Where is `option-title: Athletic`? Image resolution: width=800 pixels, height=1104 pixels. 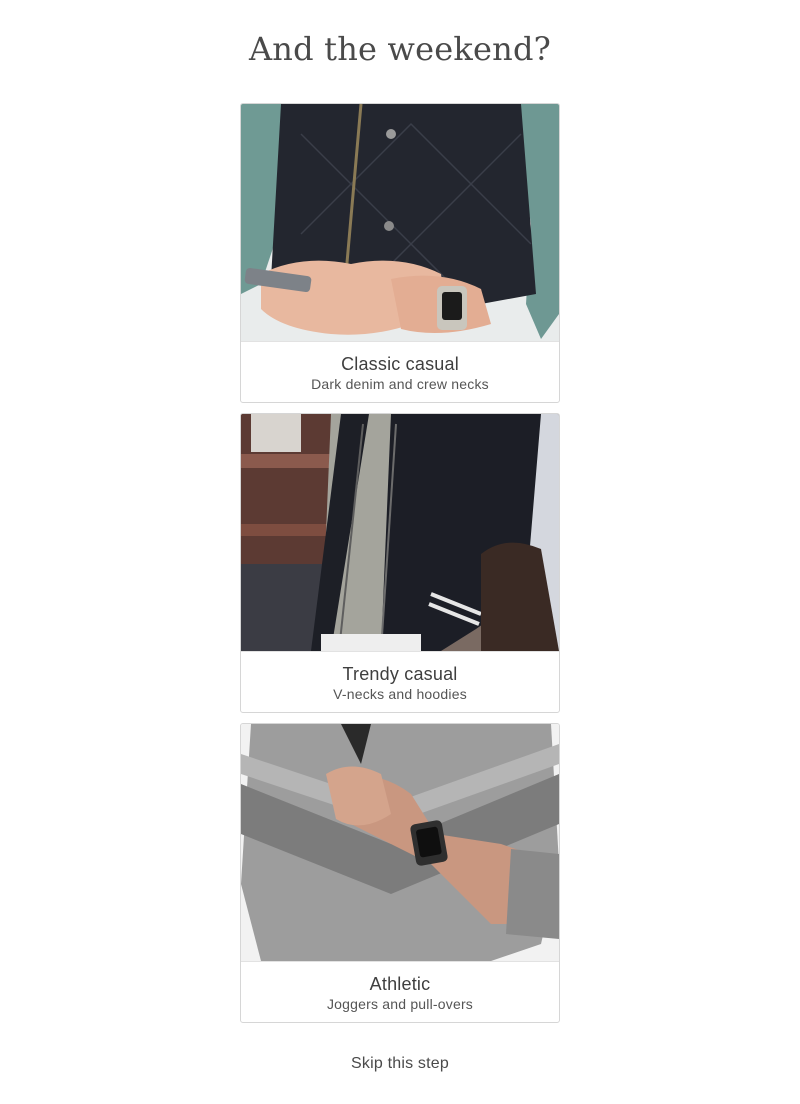
option-title: Athletic is located at coordinates (400, 984).